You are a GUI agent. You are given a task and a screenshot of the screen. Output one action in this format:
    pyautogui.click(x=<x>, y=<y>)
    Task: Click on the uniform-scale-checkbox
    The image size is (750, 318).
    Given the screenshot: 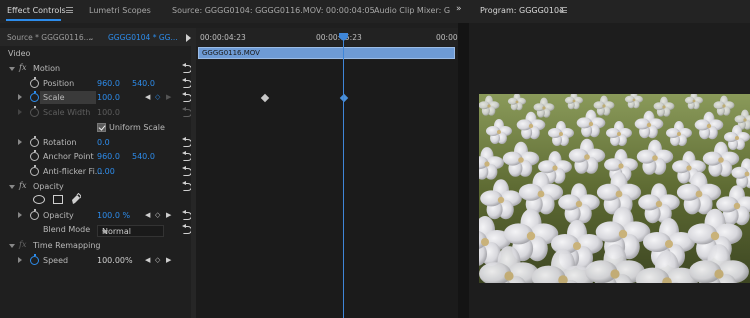 What is the action you would take?
    pyautogui.click(x=101, y=127)
    